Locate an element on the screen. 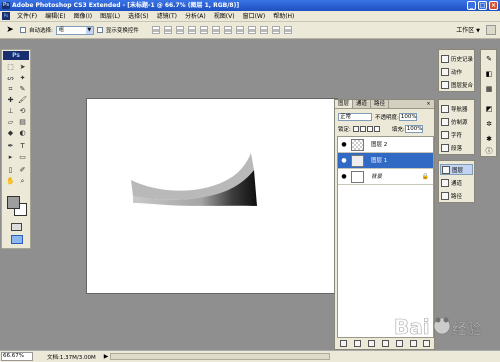 The image size is (500, 362). close-button: × is located at coordinates (493, 5).